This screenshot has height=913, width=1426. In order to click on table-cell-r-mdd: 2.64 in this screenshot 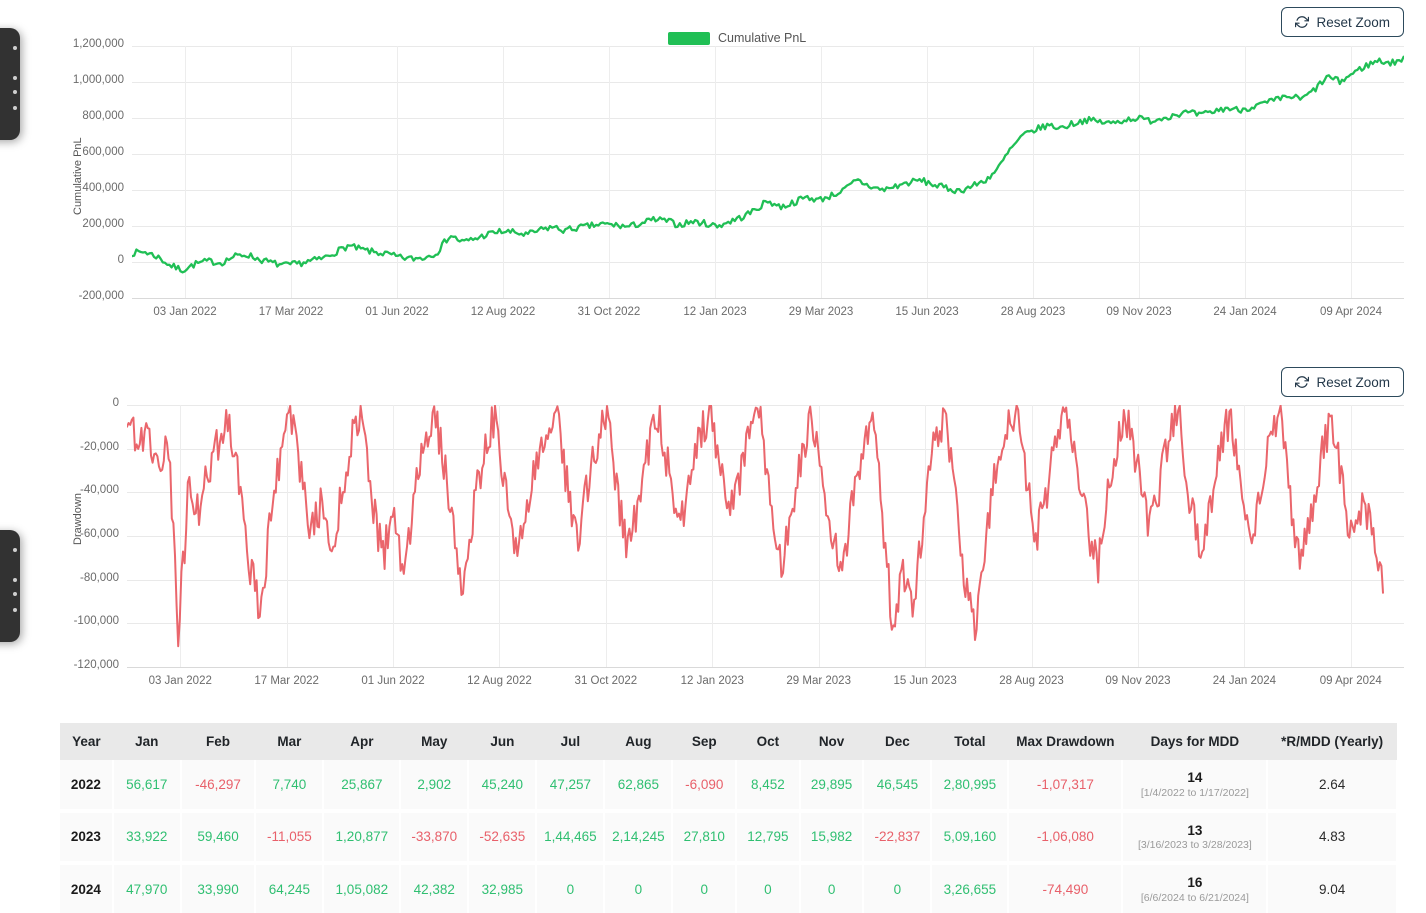, I will do `click(1332, 786)`.